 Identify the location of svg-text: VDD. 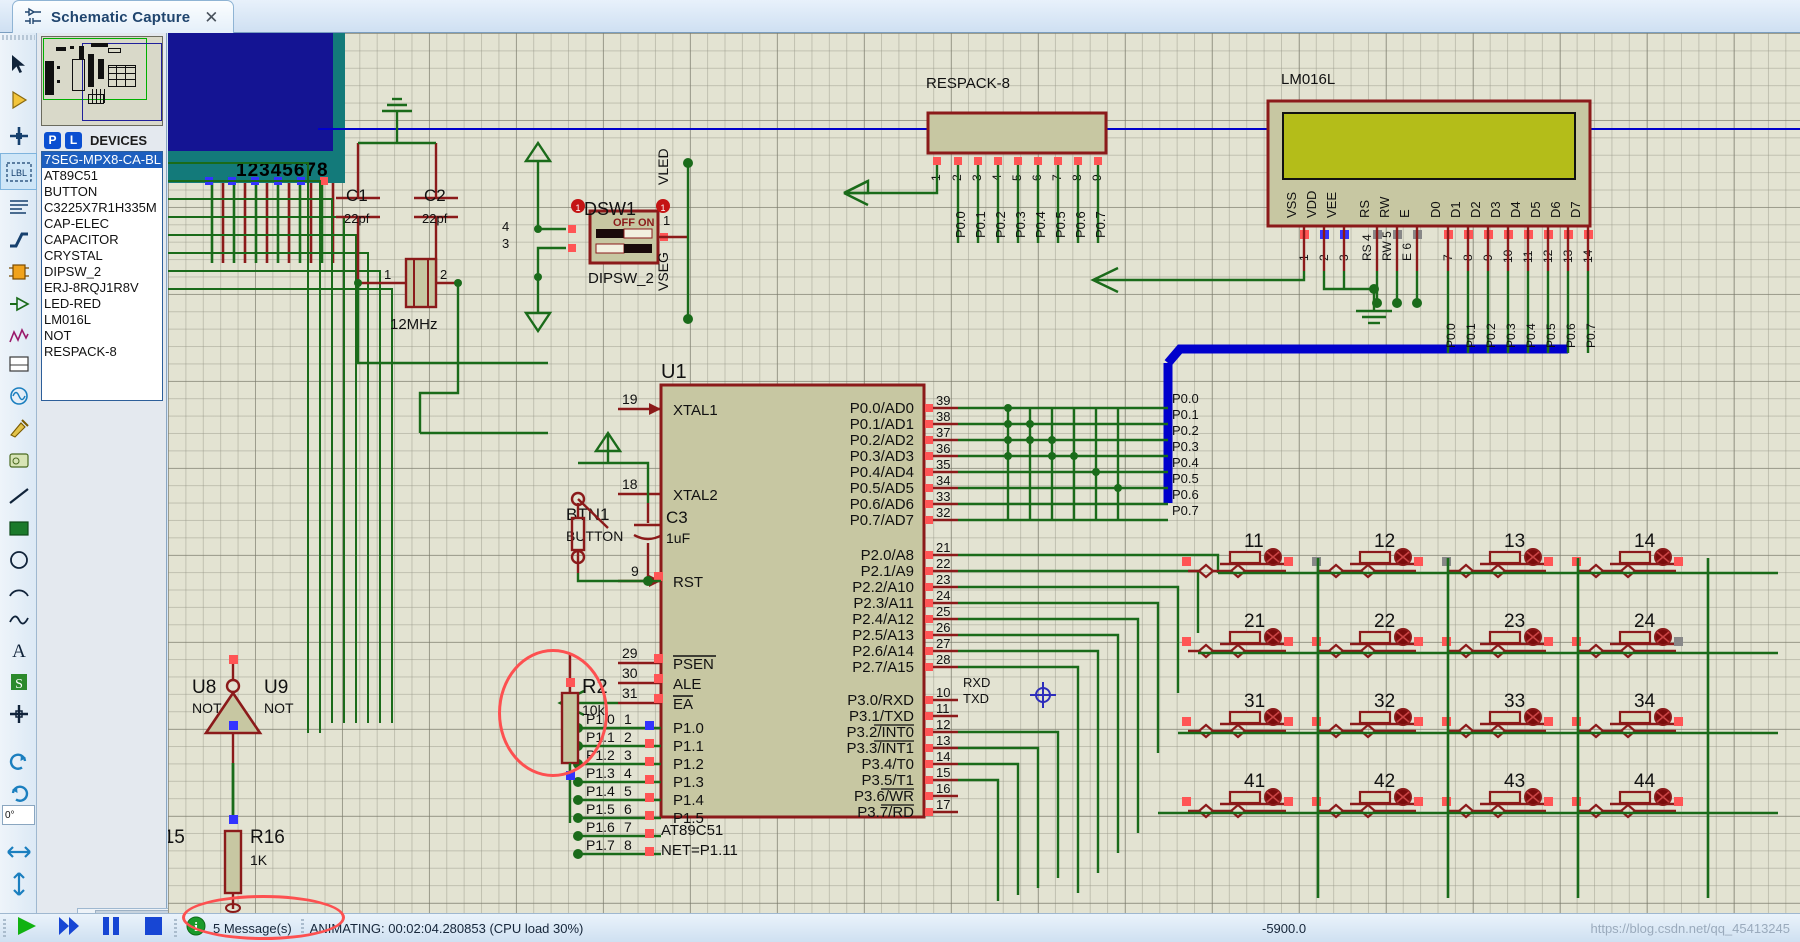
(1311, 204).